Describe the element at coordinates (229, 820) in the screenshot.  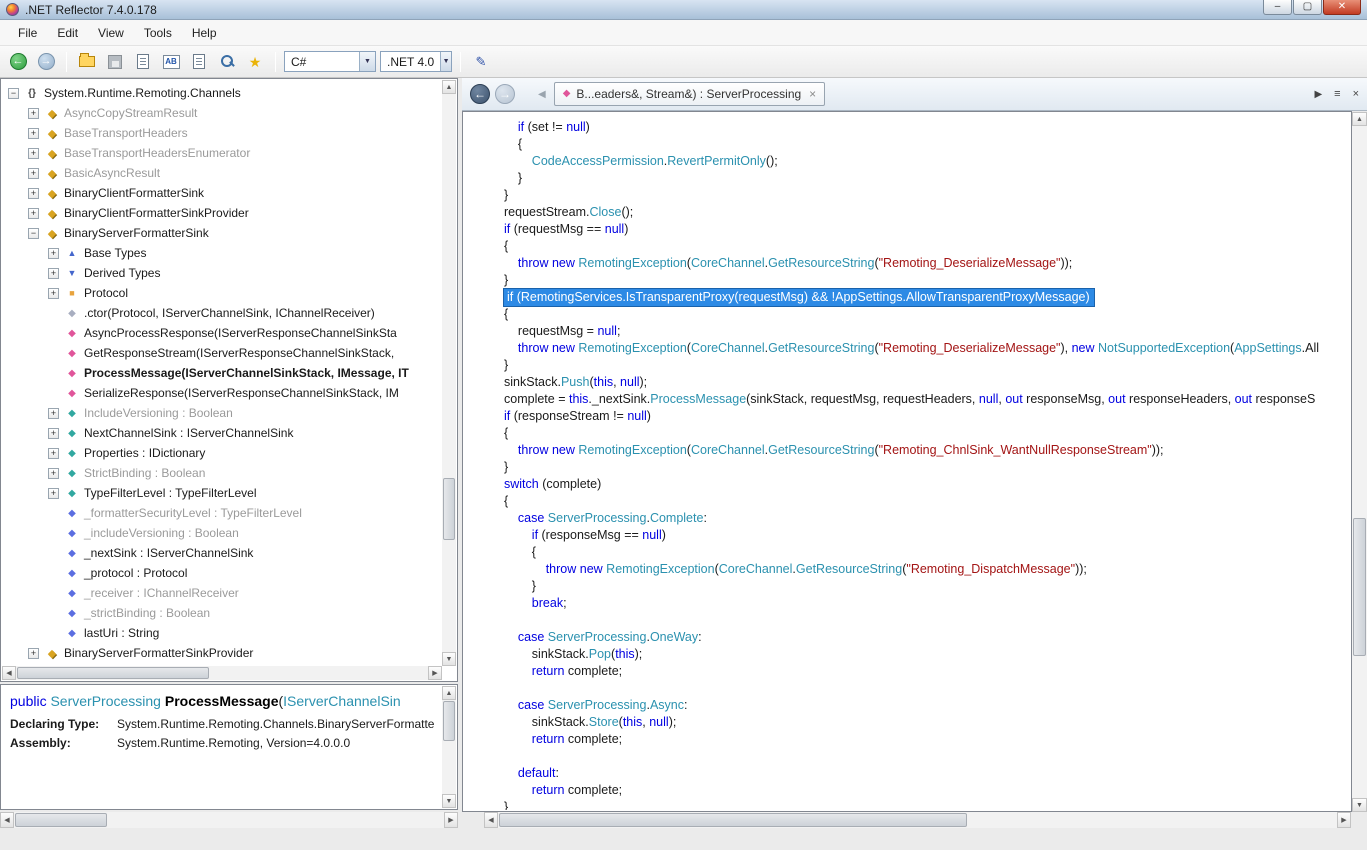
I see `left-panel-horizontal-scrollbar: ◀ ▶` at that location.